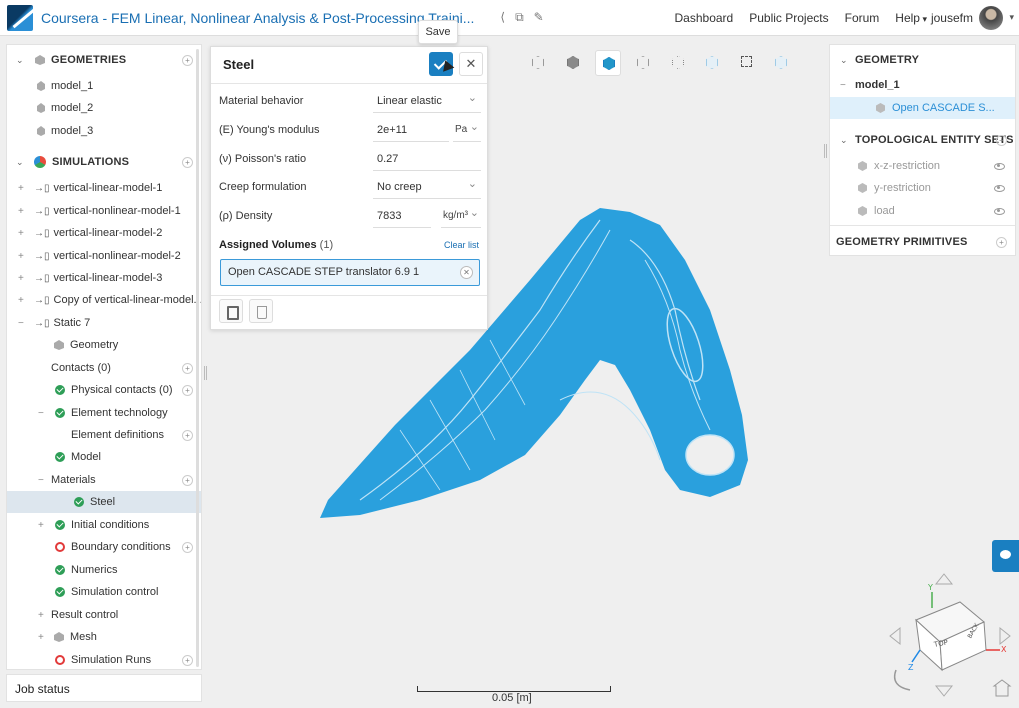 The height and width of the screenshot is (708, 1019). What do you see at coordinates (411, 130) in the screenshot?
I see `youngs-modulus-input: 2e+11` at bounding box center [411, 130].